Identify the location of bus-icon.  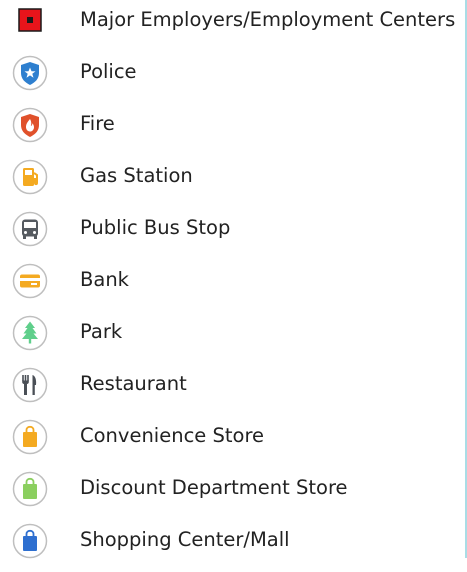
(30, 229).